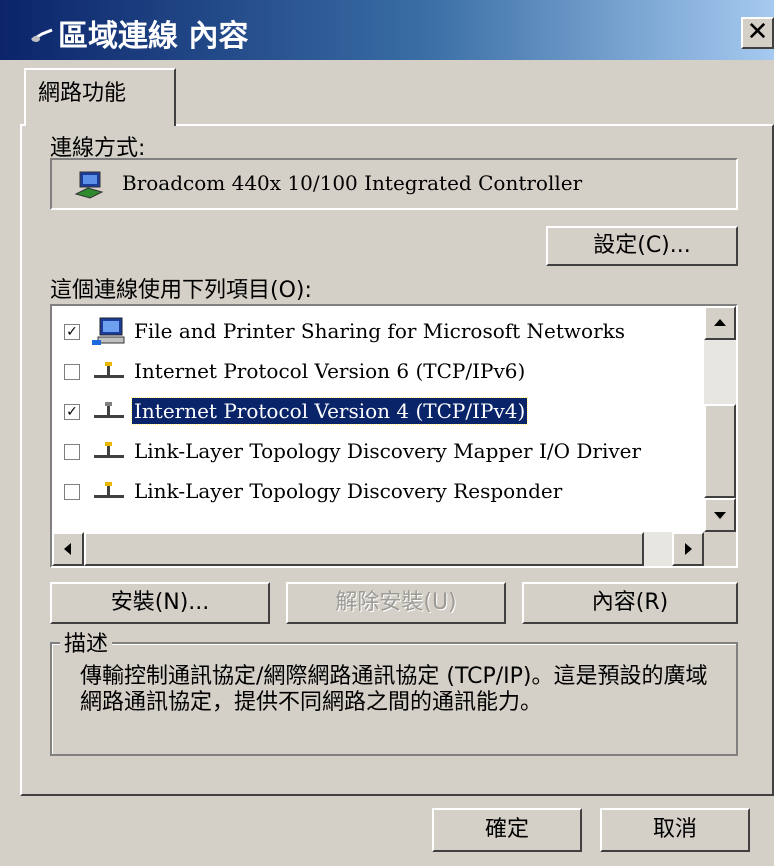 This screenshot has width=774, height=866. Describe the element at coordinates (348, 491) in the screenshot. I see `item-label: Link-Layer Topology Discovery Responder` at that location.